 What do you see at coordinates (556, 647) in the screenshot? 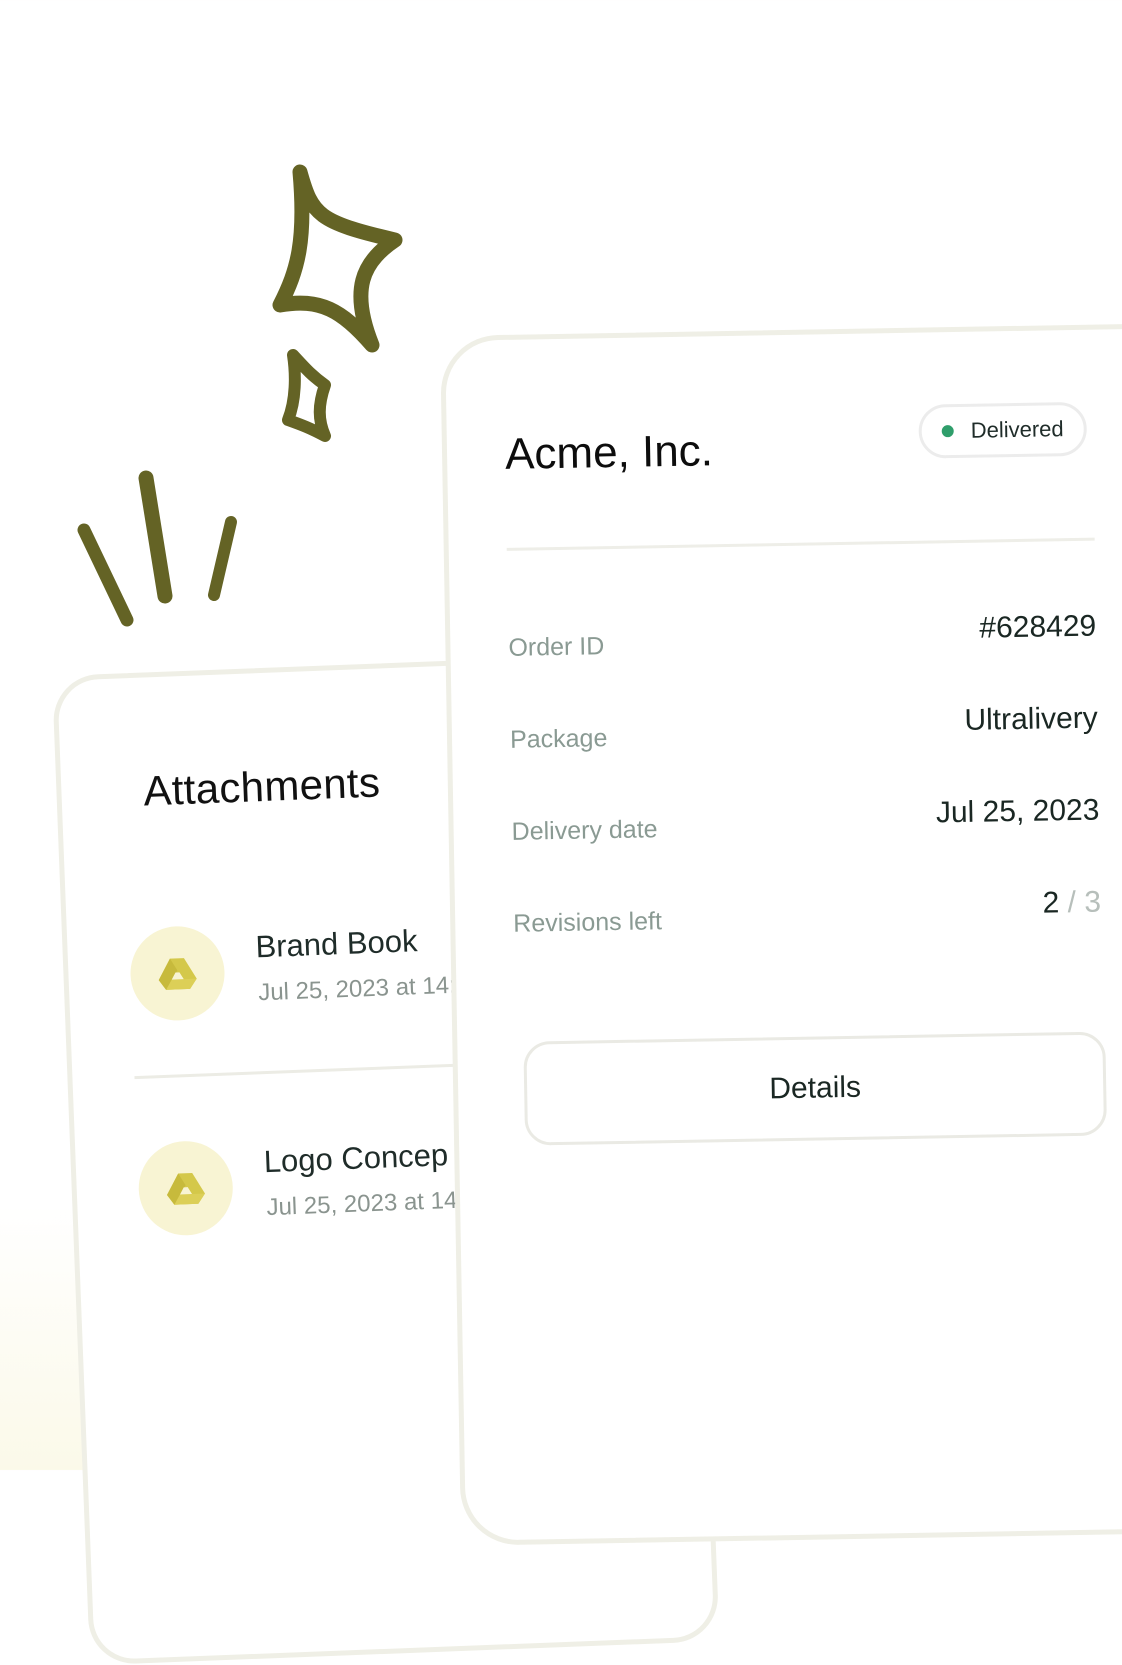
I see `order-id-label: Order ID` at bounding box center [556, 647].